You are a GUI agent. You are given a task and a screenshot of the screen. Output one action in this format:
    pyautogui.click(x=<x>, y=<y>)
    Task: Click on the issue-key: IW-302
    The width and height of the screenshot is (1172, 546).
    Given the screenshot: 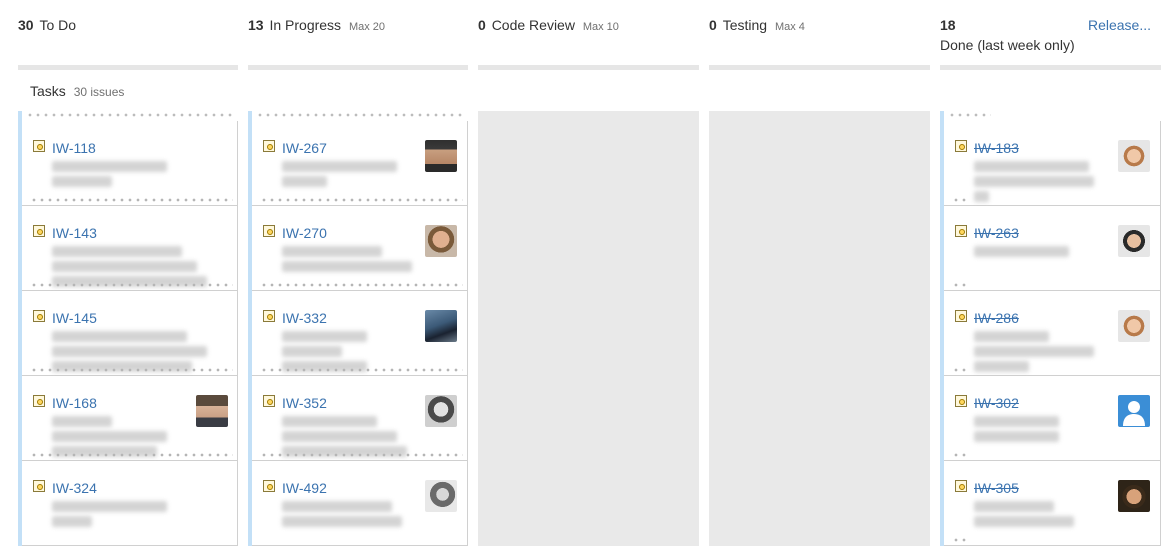 What is the action you would take?
    pyautogui.click(x=996, y=403)
    